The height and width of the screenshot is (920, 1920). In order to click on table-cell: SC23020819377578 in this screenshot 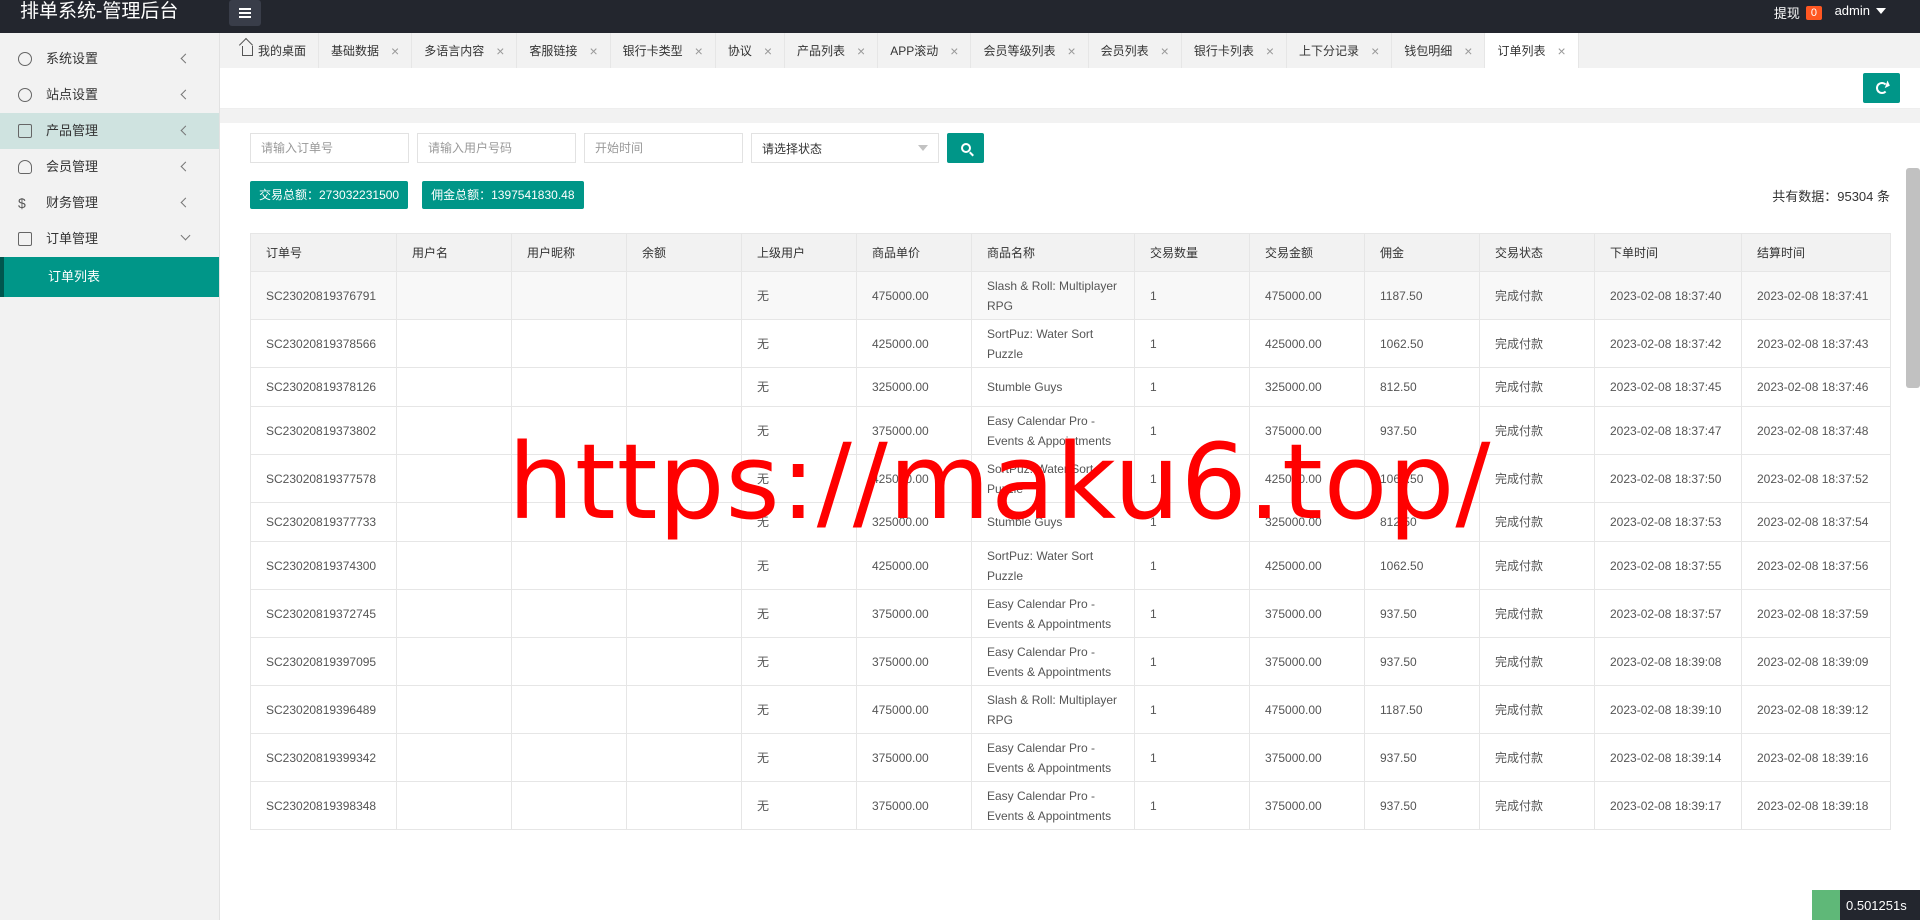, I will do `click(323, 478)`.